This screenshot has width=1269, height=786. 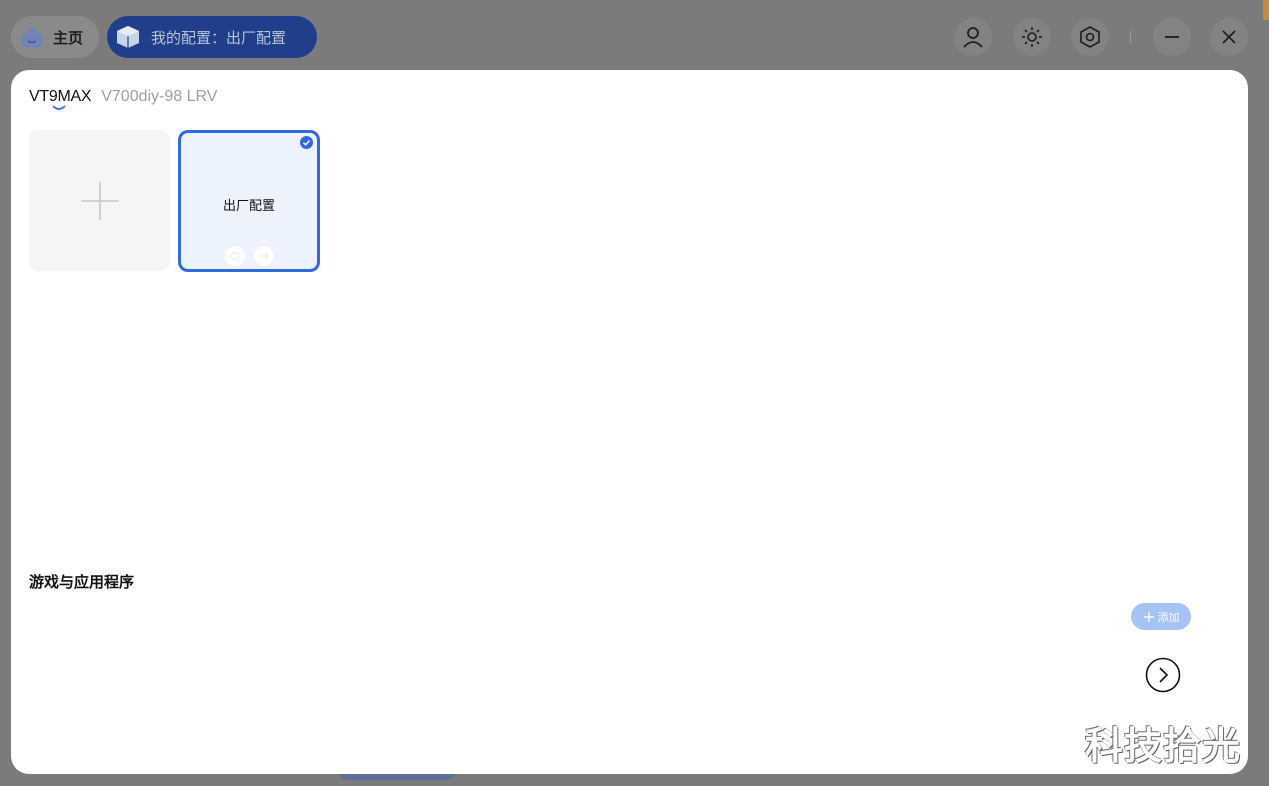 I want to click on profile-edit-button, so click(x=235, y=256).